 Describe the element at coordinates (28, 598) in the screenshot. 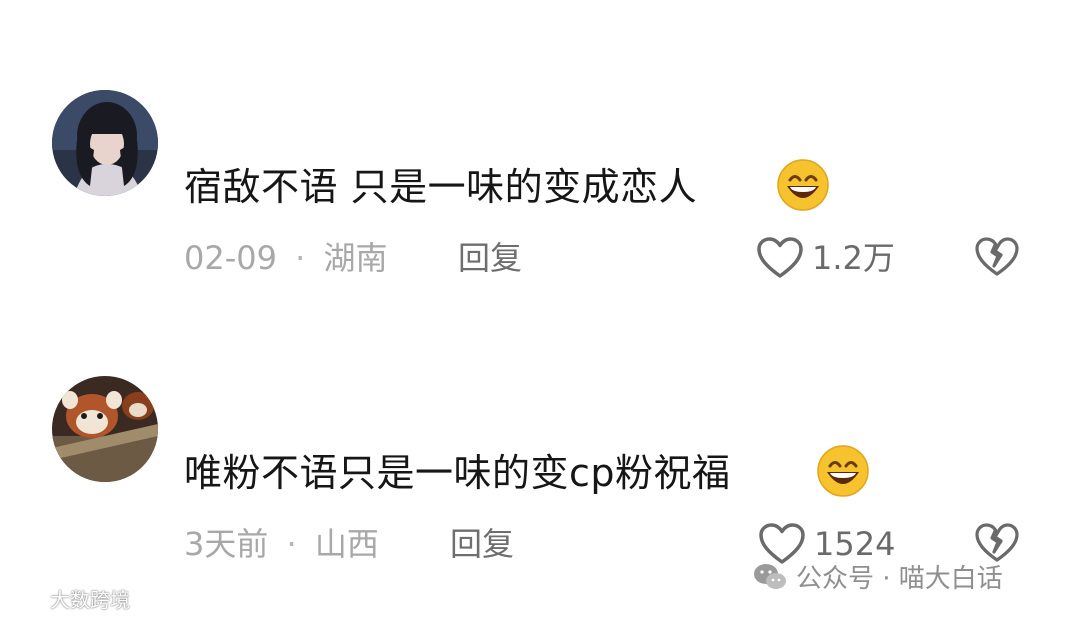

I see `watermark-logo-icon` at that location.